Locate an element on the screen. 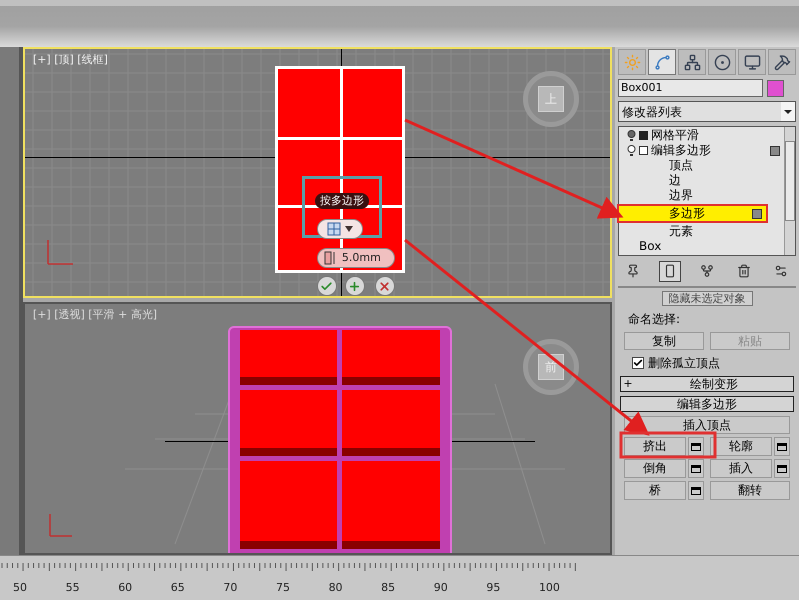  cancel-button is located at coordinates (384, 286).